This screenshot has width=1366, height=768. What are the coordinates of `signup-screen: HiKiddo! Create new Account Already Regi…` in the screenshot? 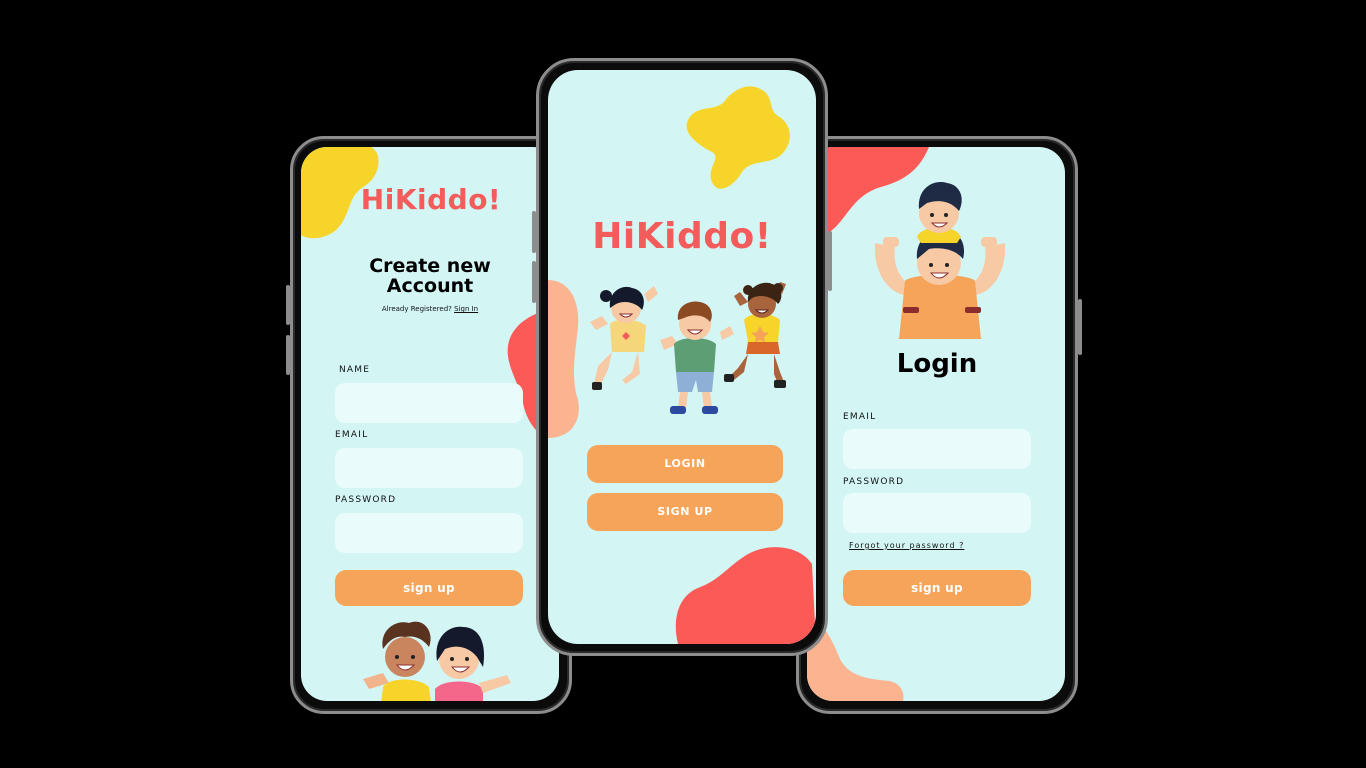 It's located at (430, 424).